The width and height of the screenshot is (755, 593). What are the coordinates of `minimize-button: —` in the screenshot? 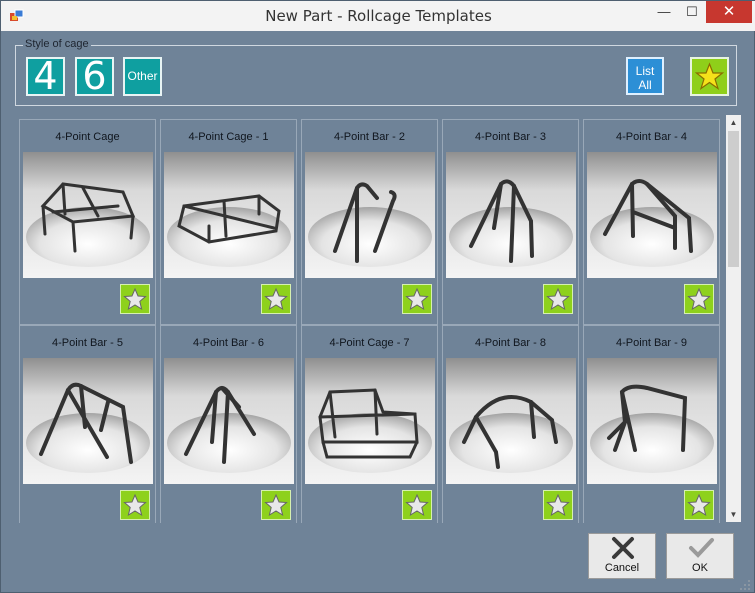 It's located at (664, 12).